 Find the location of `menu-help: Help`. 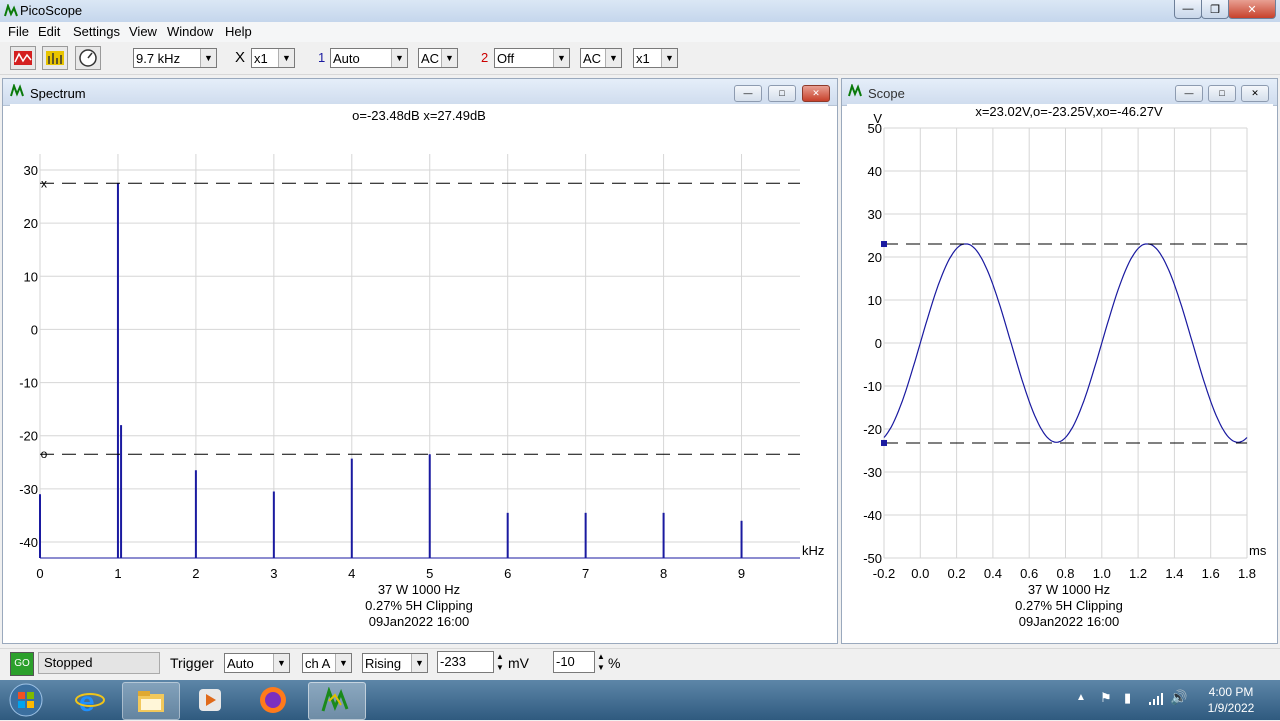

menu-help: Help is located at coordinates (238, 31).